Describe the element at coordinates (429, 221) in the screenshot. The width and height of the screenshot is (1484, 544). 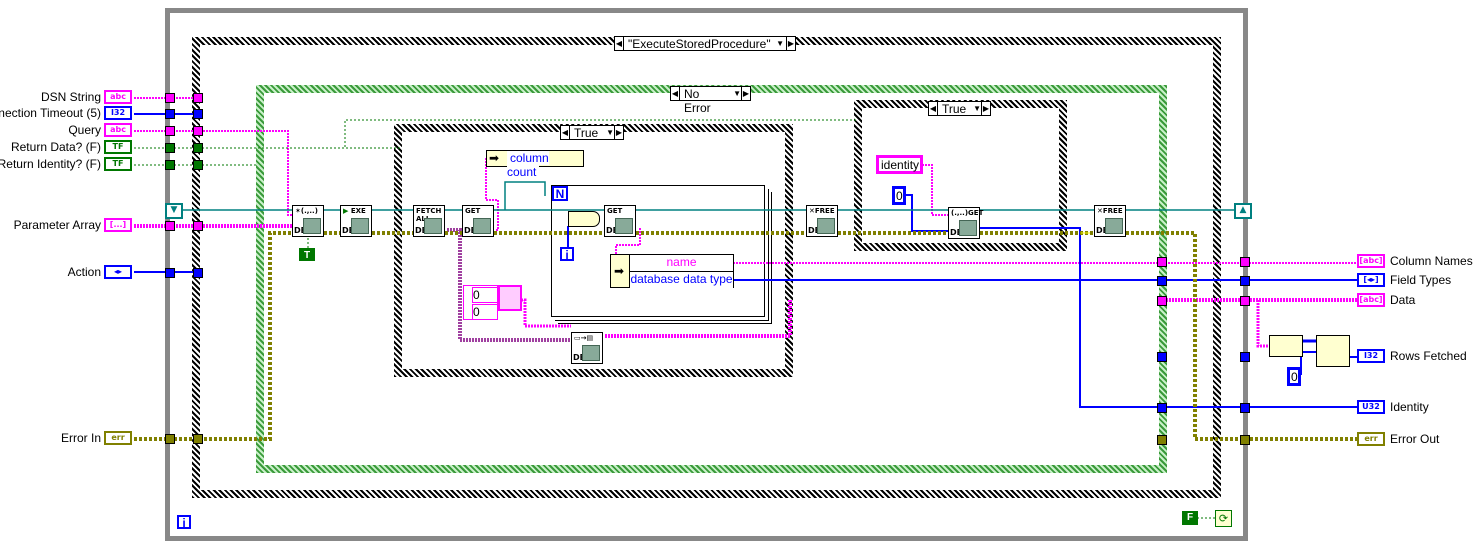
I see `db-fetch-all-node: FETCH ALLDB` at that location.